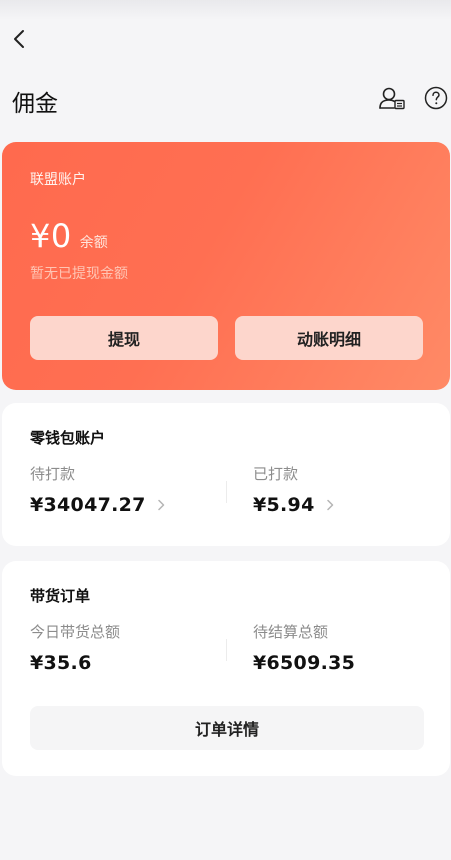 The image size is (451, 860). What do you see at coordinates (225, 10) in the screenshot?
I see `status-bar` at bounding box center [225, 10].